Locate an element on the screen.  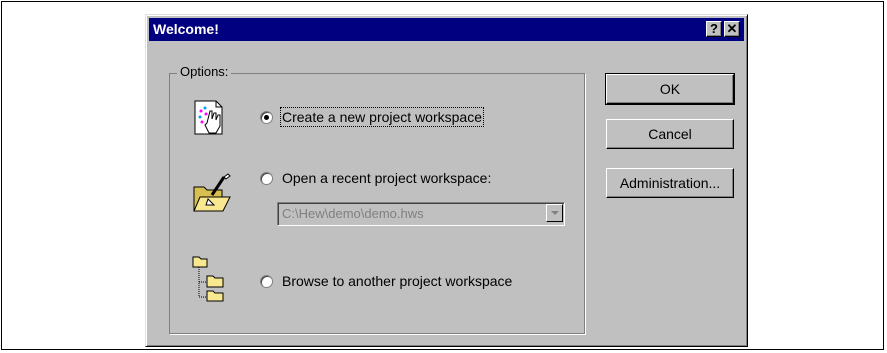
open-radio is located at coordinates (266, 178).